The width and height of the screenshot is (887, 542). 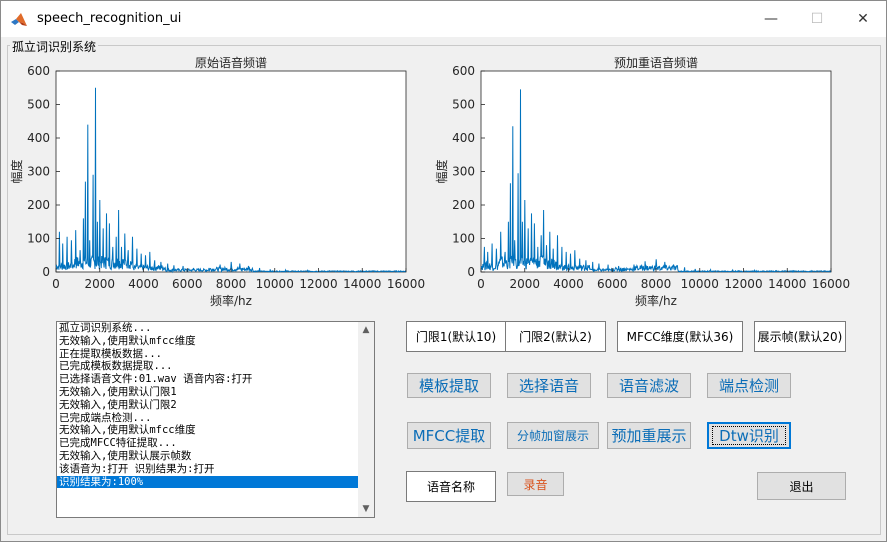 What do you see at coordinates (749, 385) in the screenshot?
I see `endpoint-detect-button: 端点检测` at bounding box center [749, 385].